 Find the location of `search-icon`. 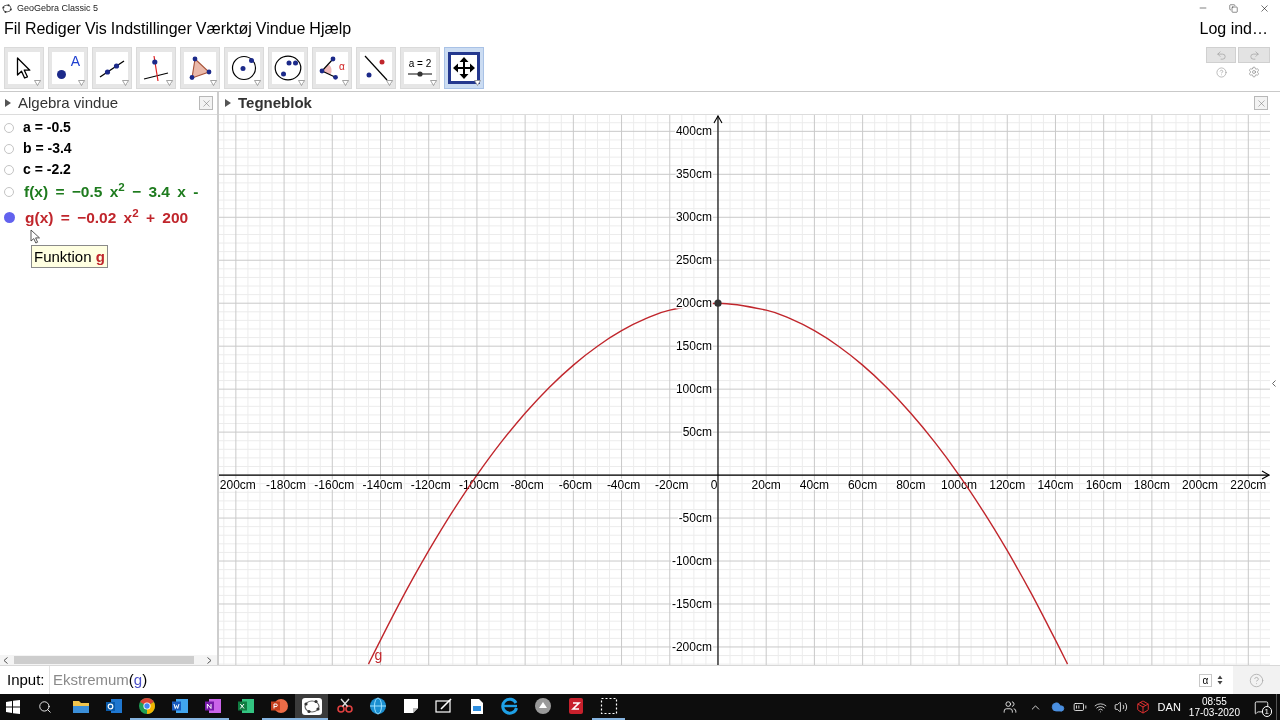

search-icon is located at coordinates (45, 707).